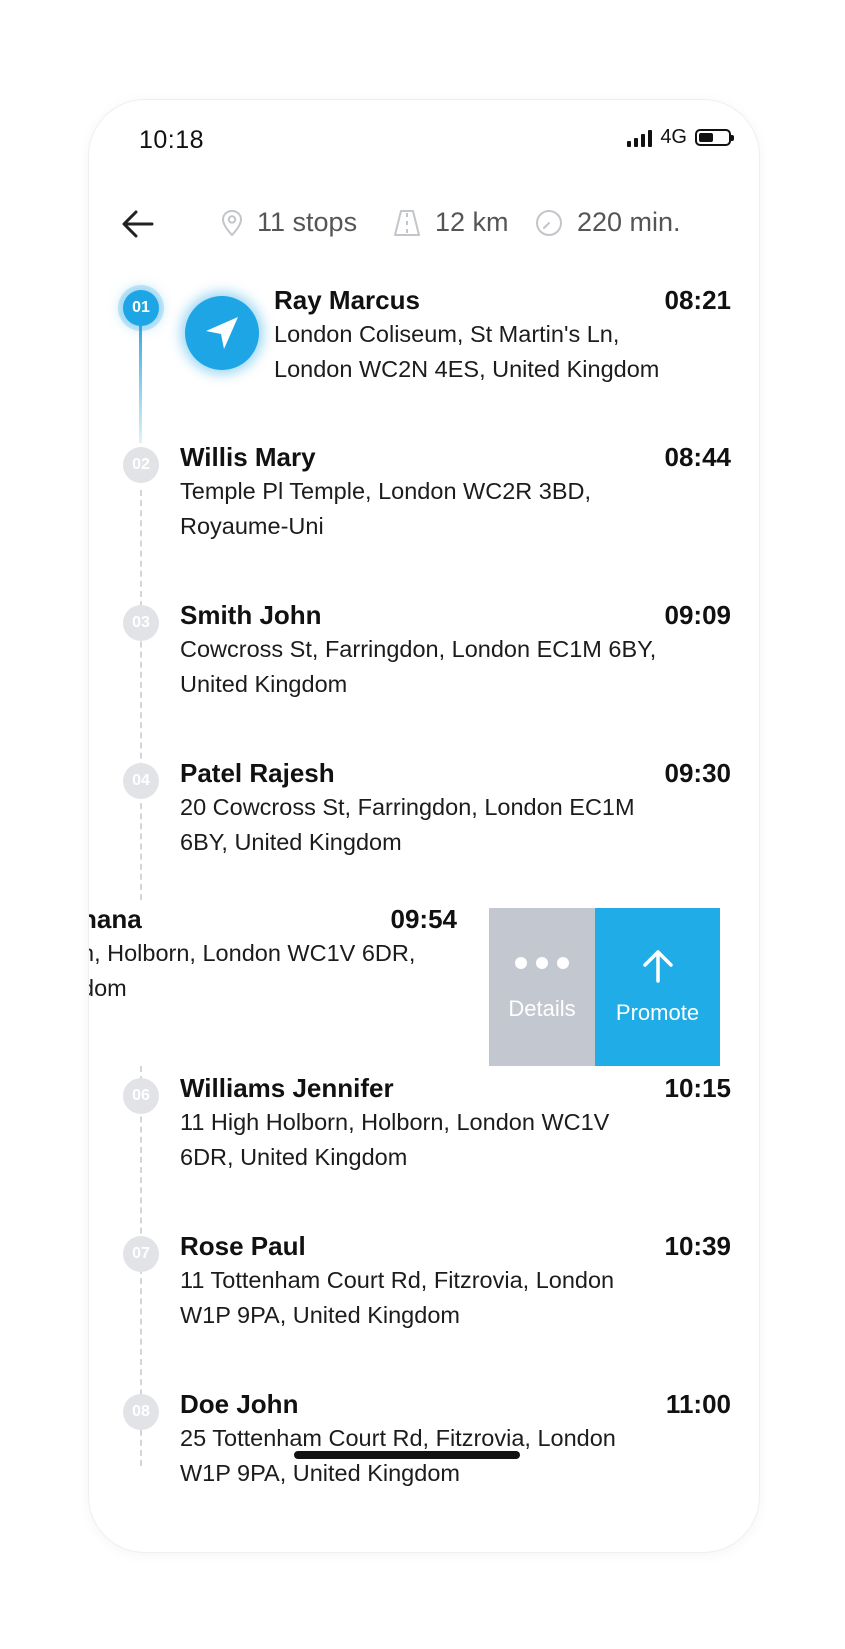 Image resolution: width=845 pixels, height=1649 pixels. I want to click on navigate-button, so click(222, 333).